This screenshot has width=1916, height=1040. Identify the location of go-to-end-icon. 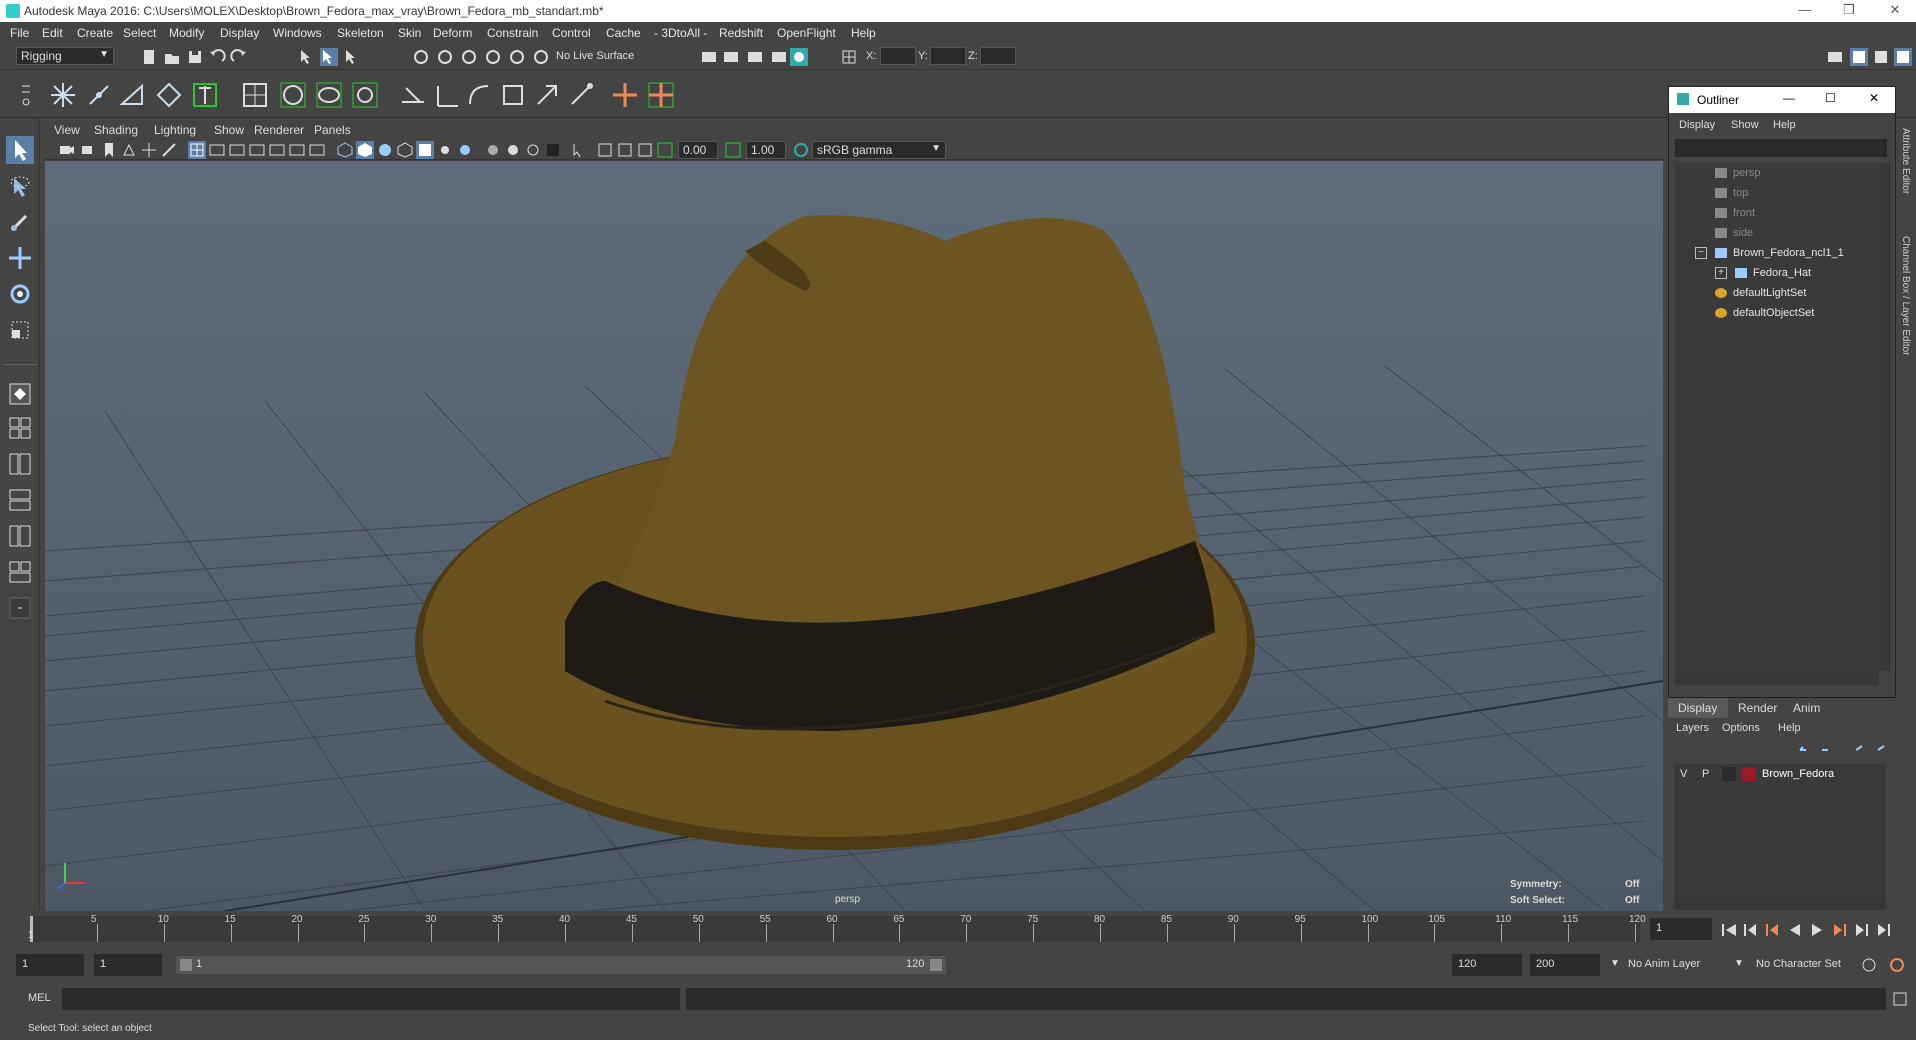
(1884, 930).